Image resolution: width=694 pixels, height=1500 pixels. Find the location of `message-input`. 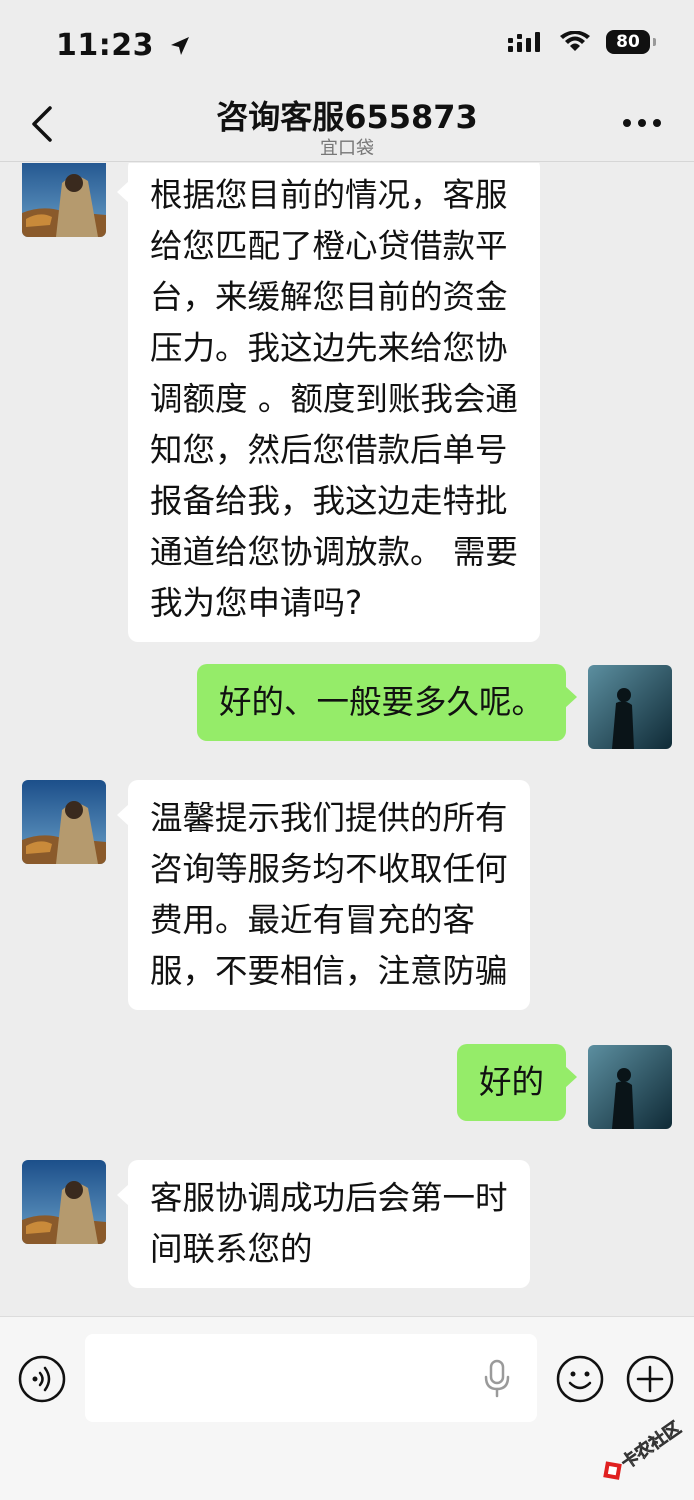

message-input is located at coordinates (311, 1378).